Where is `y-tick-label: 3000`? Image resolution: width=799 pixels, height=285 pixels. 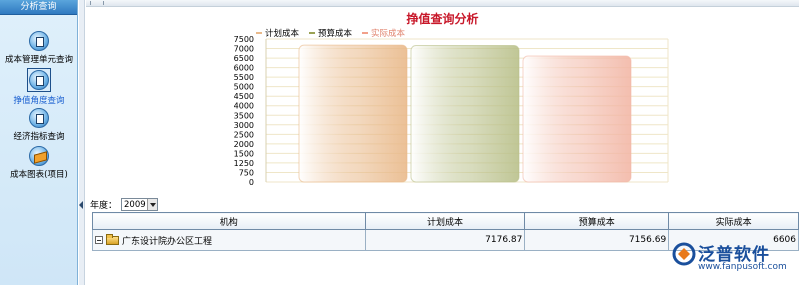 y-tick-label: 3000 is located at coordinates (244, 125).